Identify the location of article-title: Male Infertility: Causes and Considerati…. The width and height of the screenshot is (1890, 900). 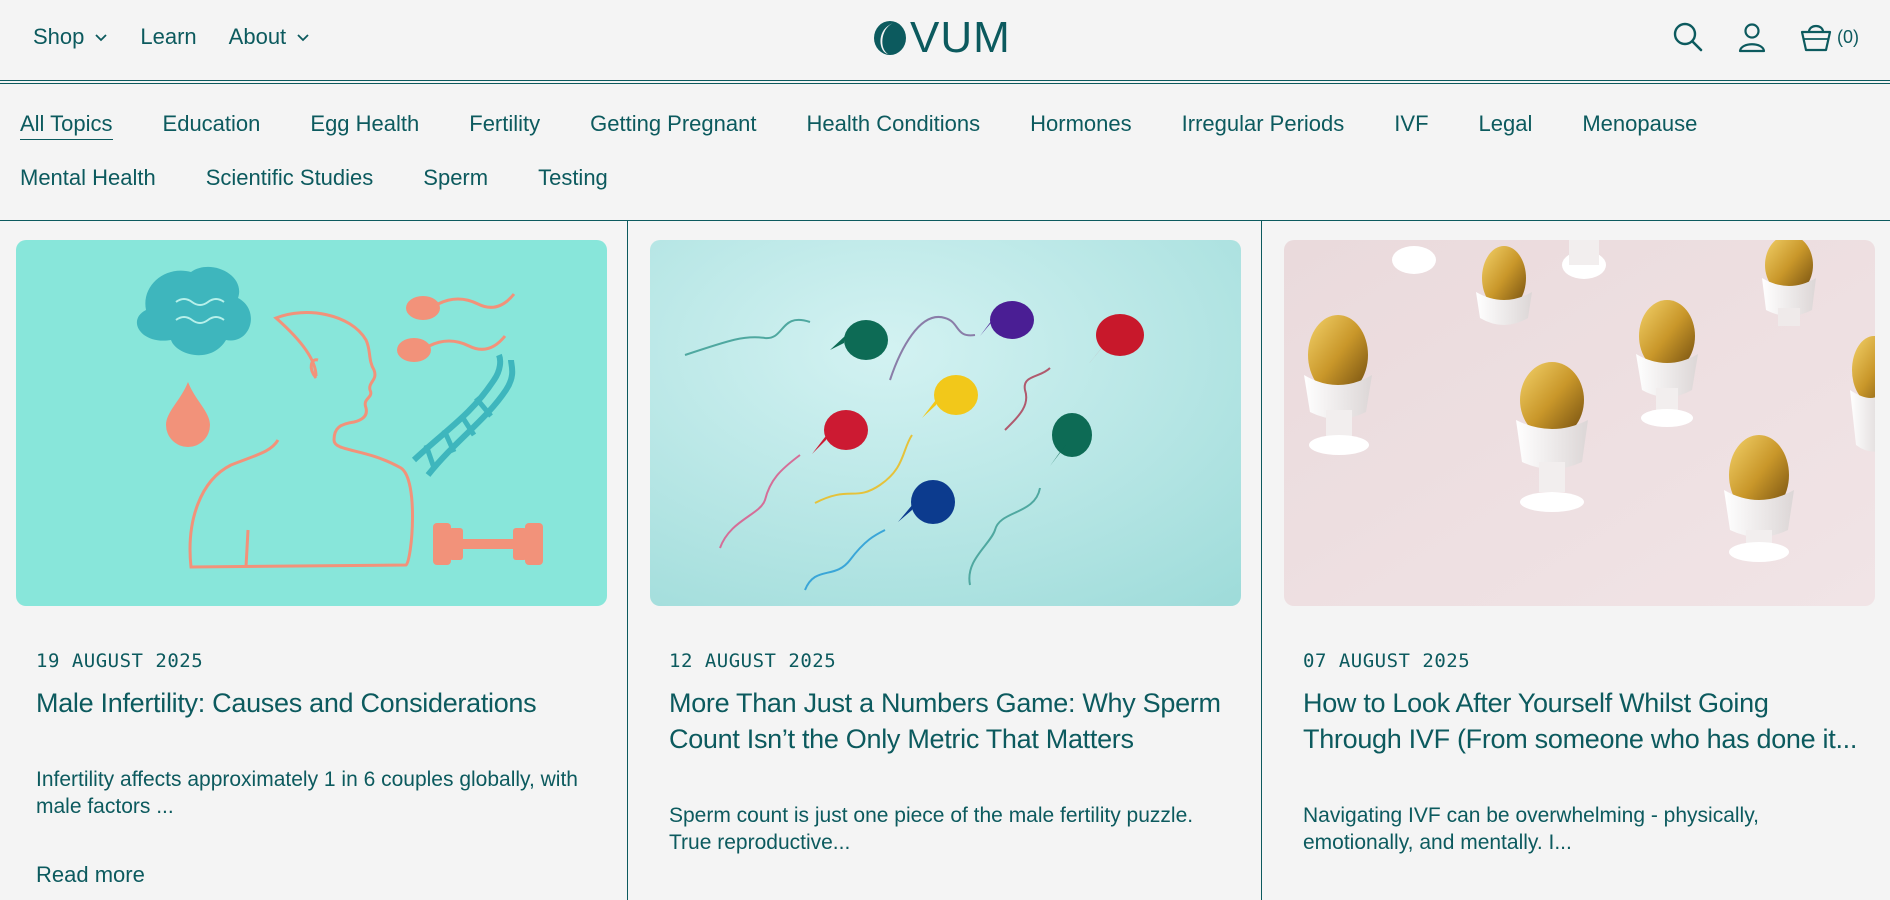
(321, 703).